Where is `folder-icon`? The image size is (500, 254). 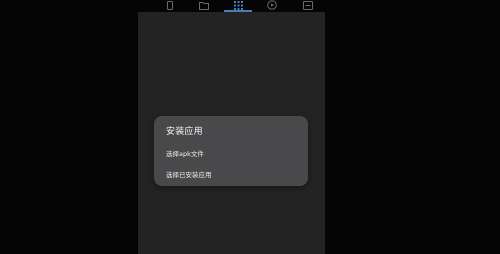
folder-icon is located at coordinates (204, 5).